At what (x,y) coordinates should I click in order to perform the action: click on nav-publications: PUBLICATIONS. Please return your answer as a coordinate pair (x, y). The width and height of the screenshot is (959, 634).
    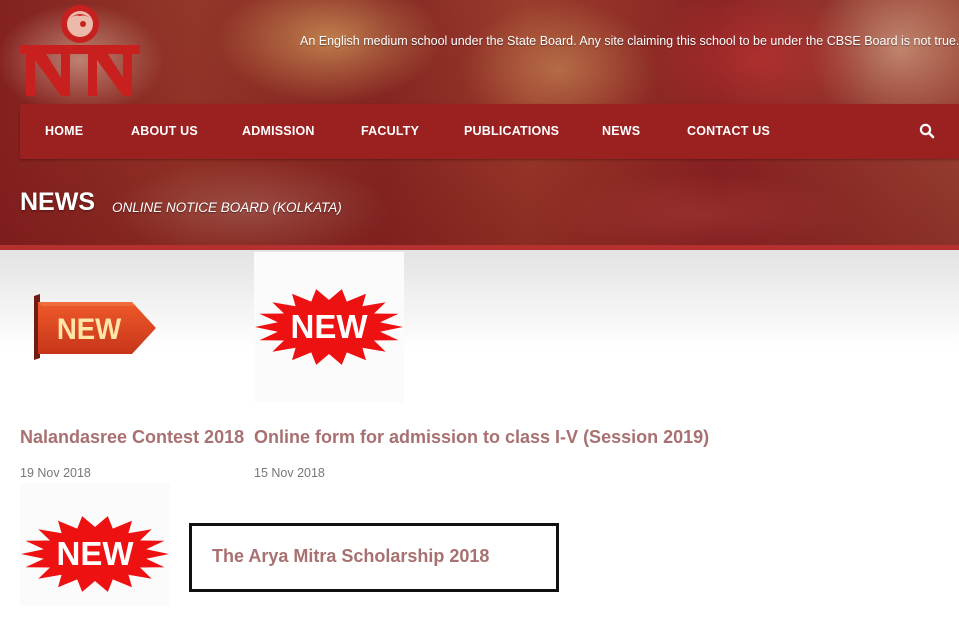
    Looking at the image, I should click on (511, 131).